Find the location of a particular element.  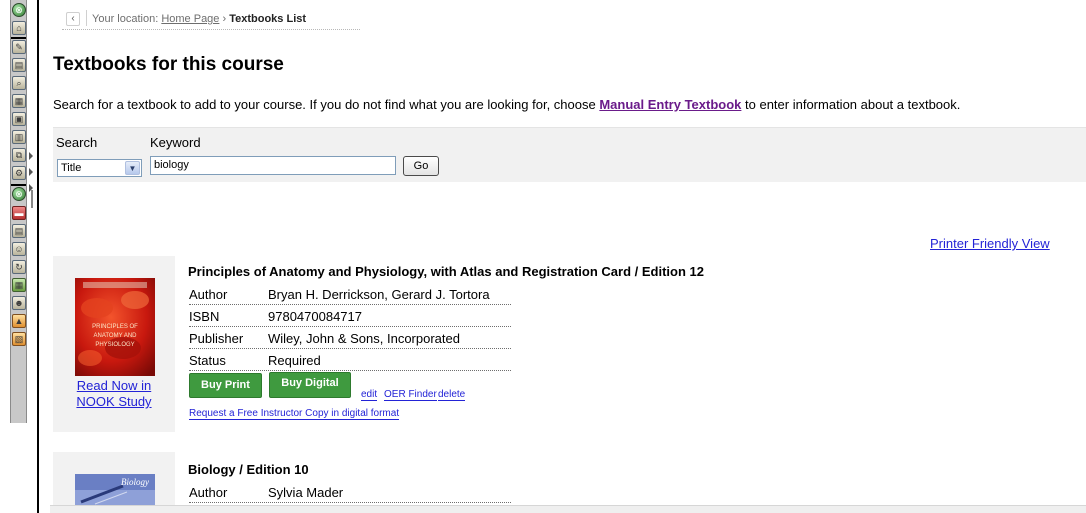

status-row: Status Required is located at coordinates (350, 360).